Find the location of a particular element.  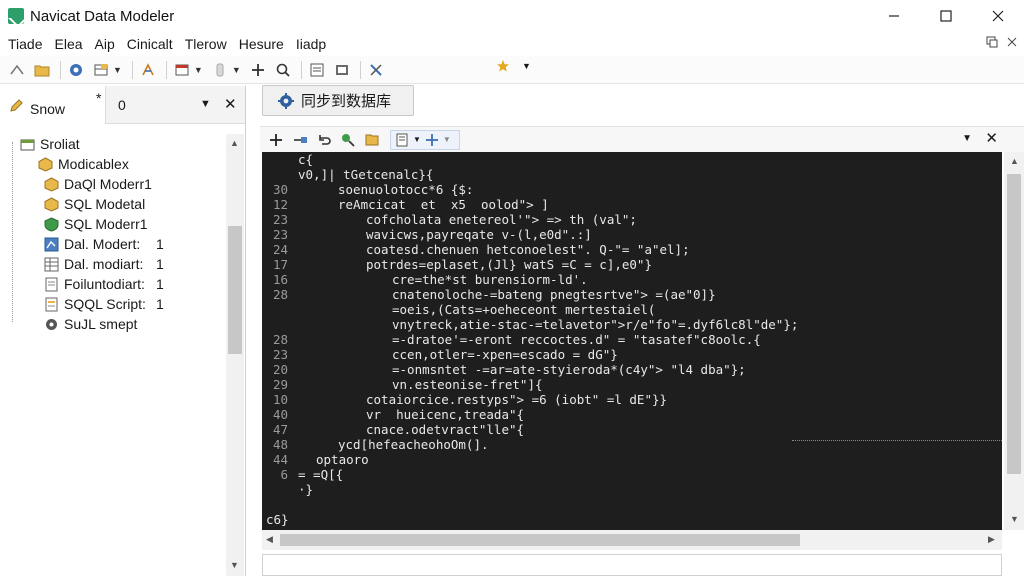

line-number: 6 is located at coordinates (284, 474).